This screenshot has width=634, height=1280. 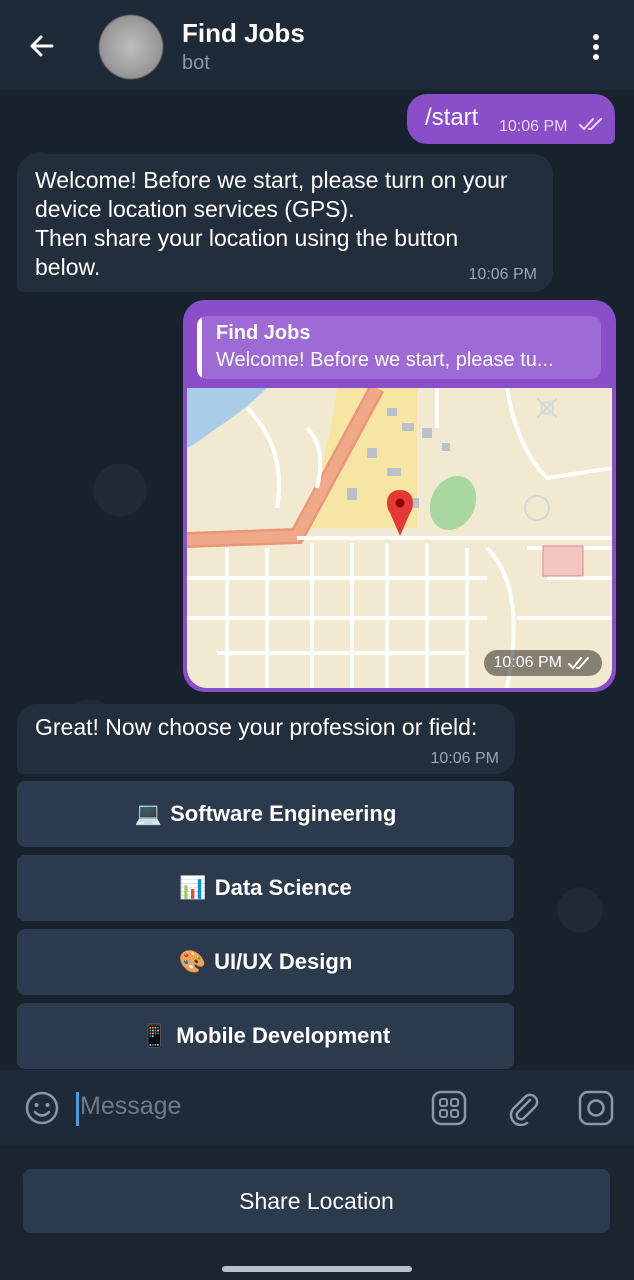 What do you see at coordinates (199, 347) in the screenshot?
I see `reply-bar` at bounding box center [199, 347].